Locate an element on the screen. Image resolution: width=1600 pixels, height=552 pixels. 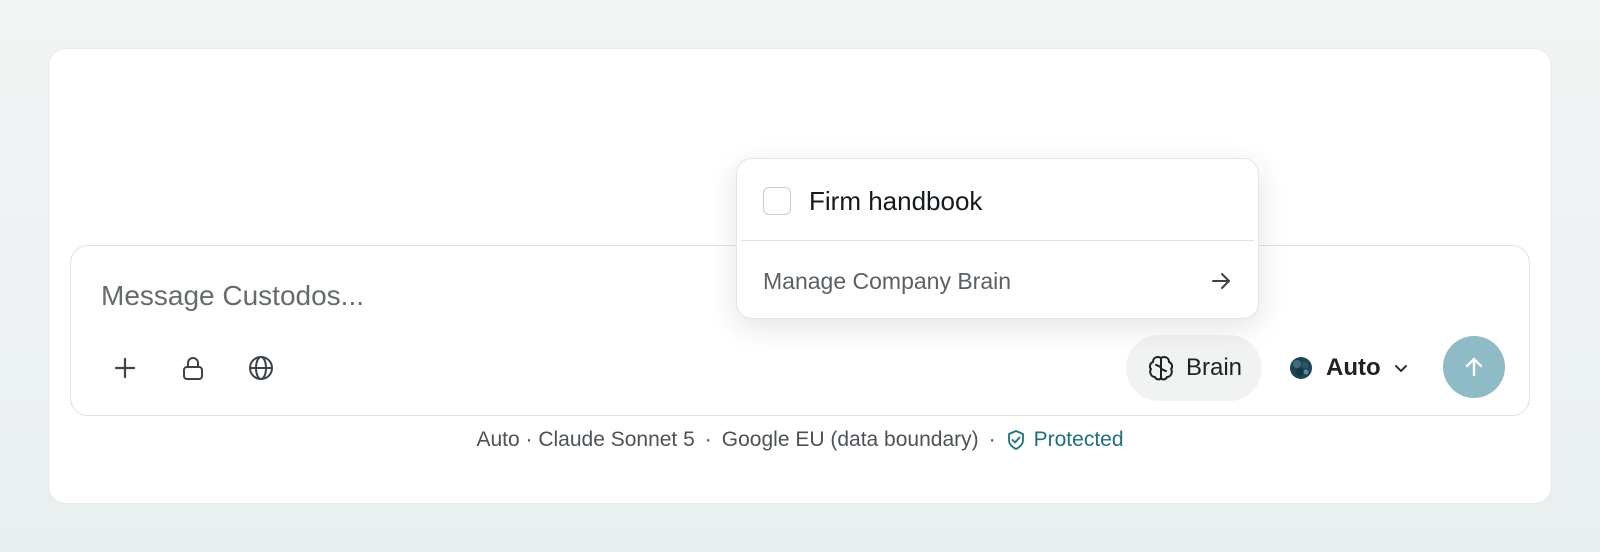
private-mode-button is located at coordinates (193, 368).